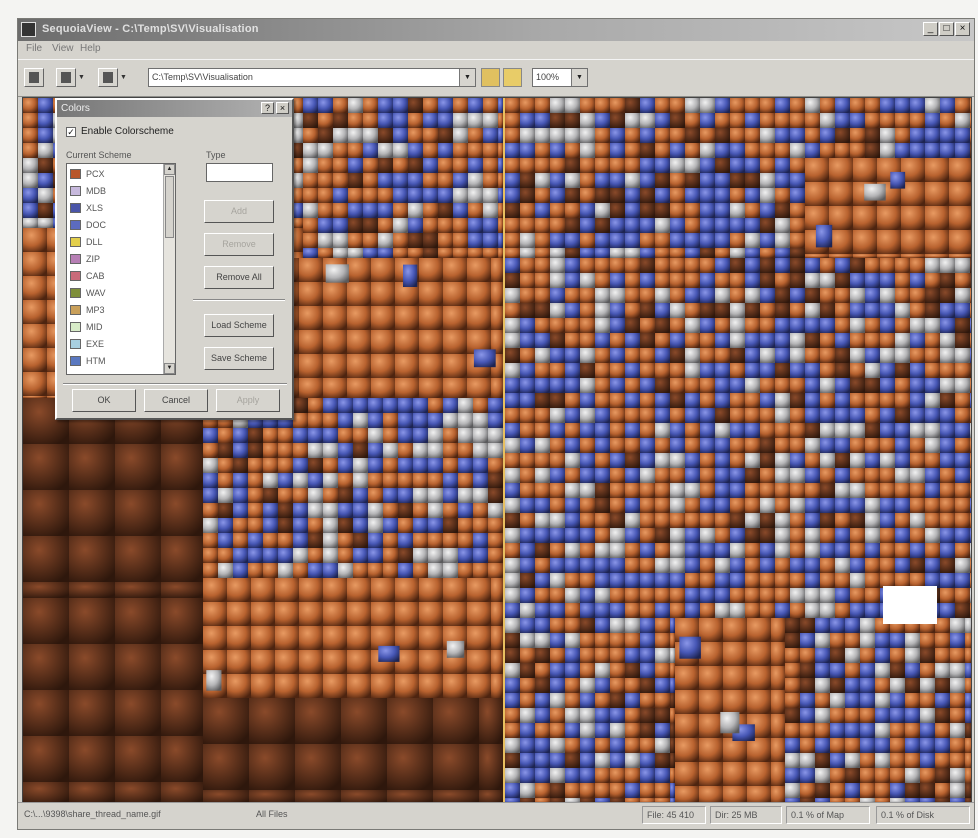  I want to click on view-dropdown: ▼, so click(123, 77).